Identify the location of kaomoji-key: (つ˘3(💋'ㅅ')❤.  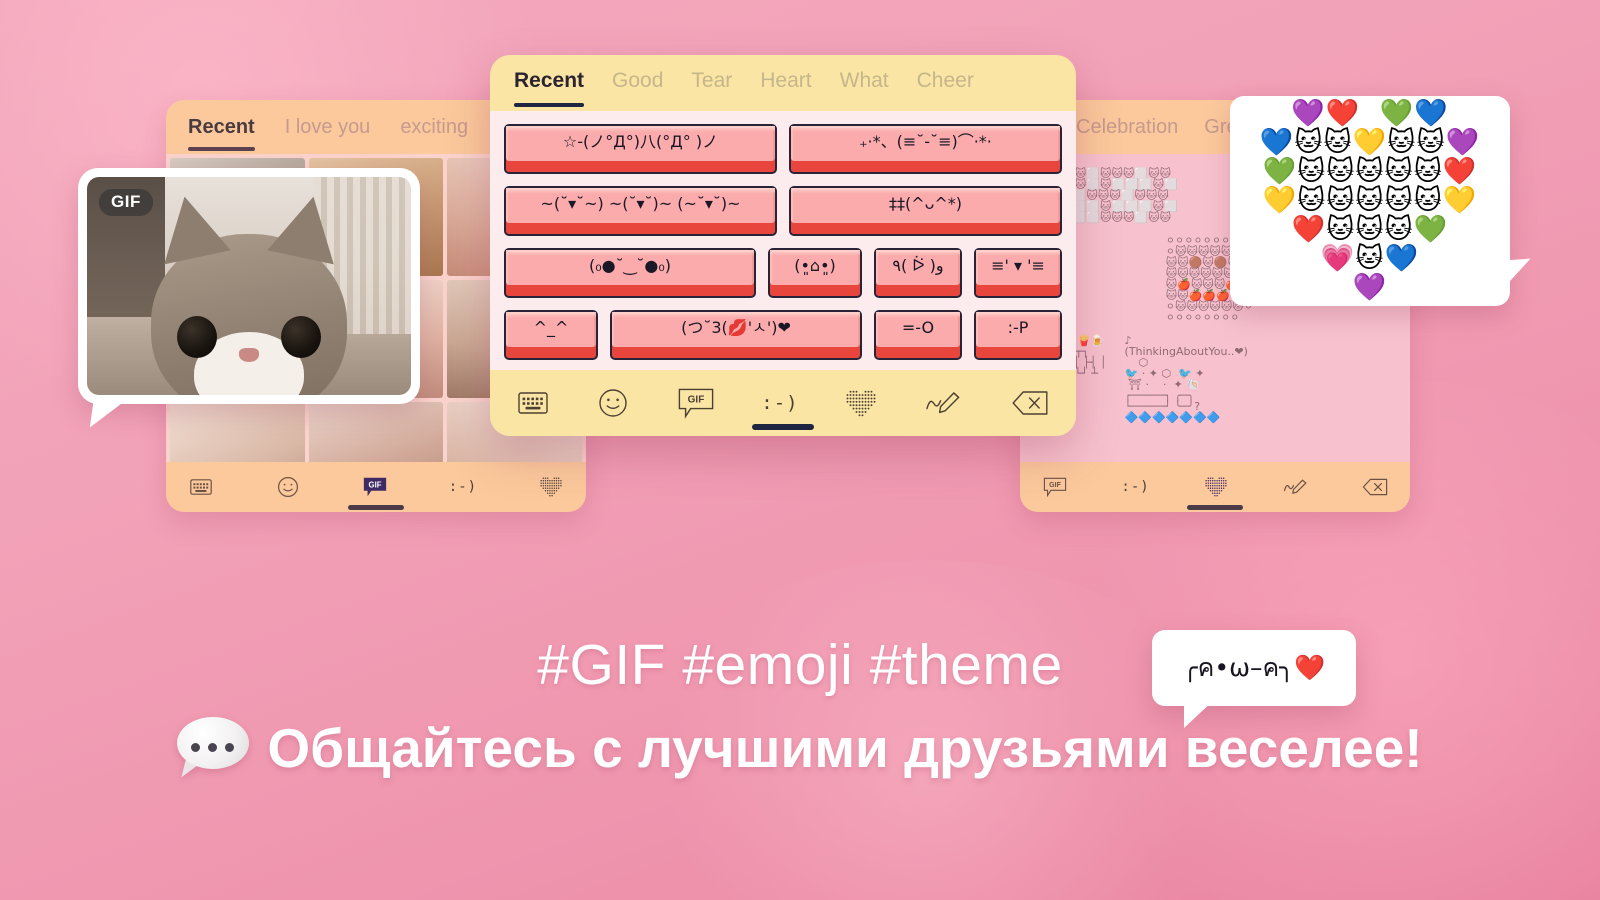
(736, 335).